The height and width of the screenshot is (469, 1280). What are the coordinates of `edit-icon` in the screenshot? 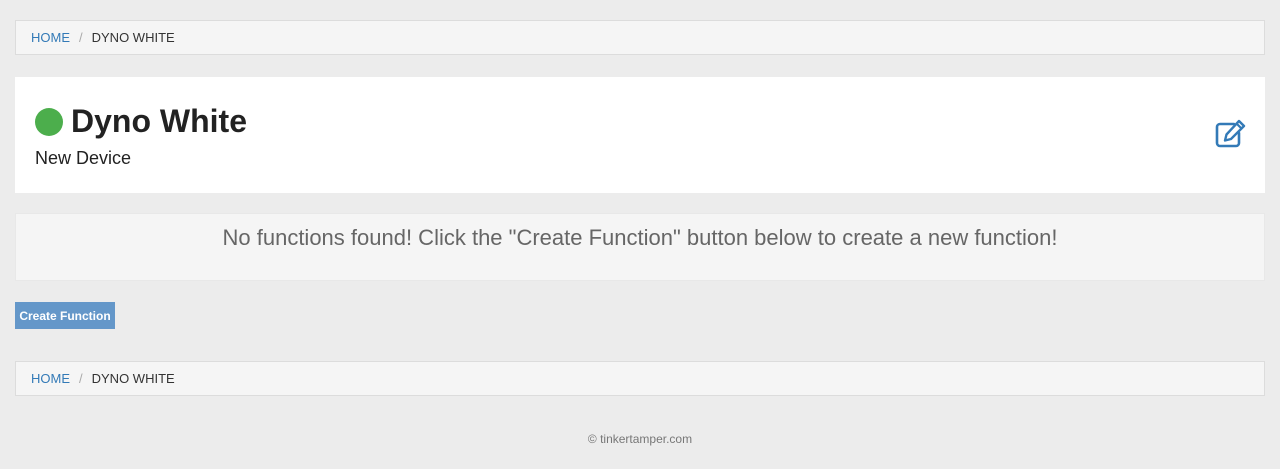 It's located at (1230, 134).